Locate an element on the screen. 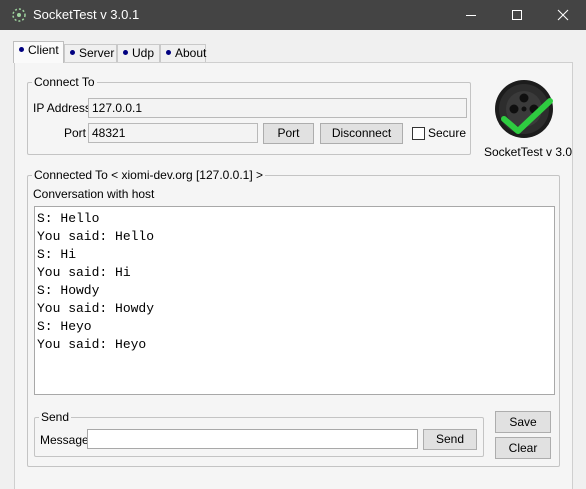 The image size is (586, 489). message-input is located at coordinates (252, 439).